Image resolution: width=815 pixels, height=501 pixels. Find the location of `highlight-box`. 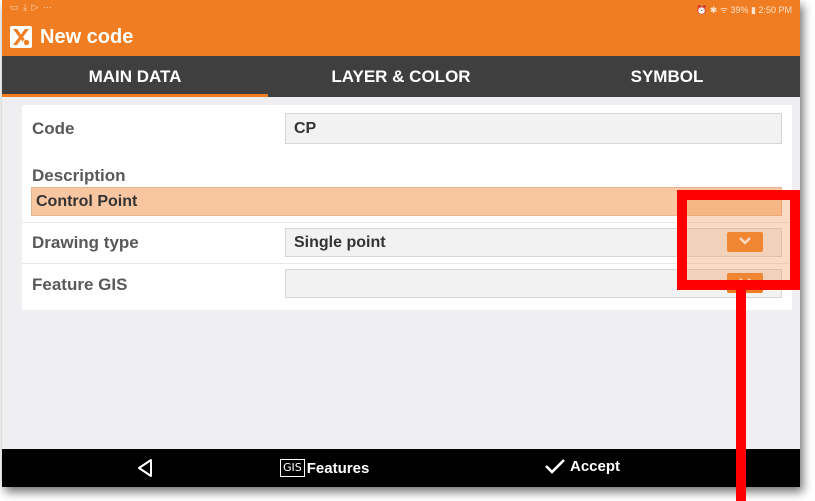

highlight-box is located at coordinates (738, 240).